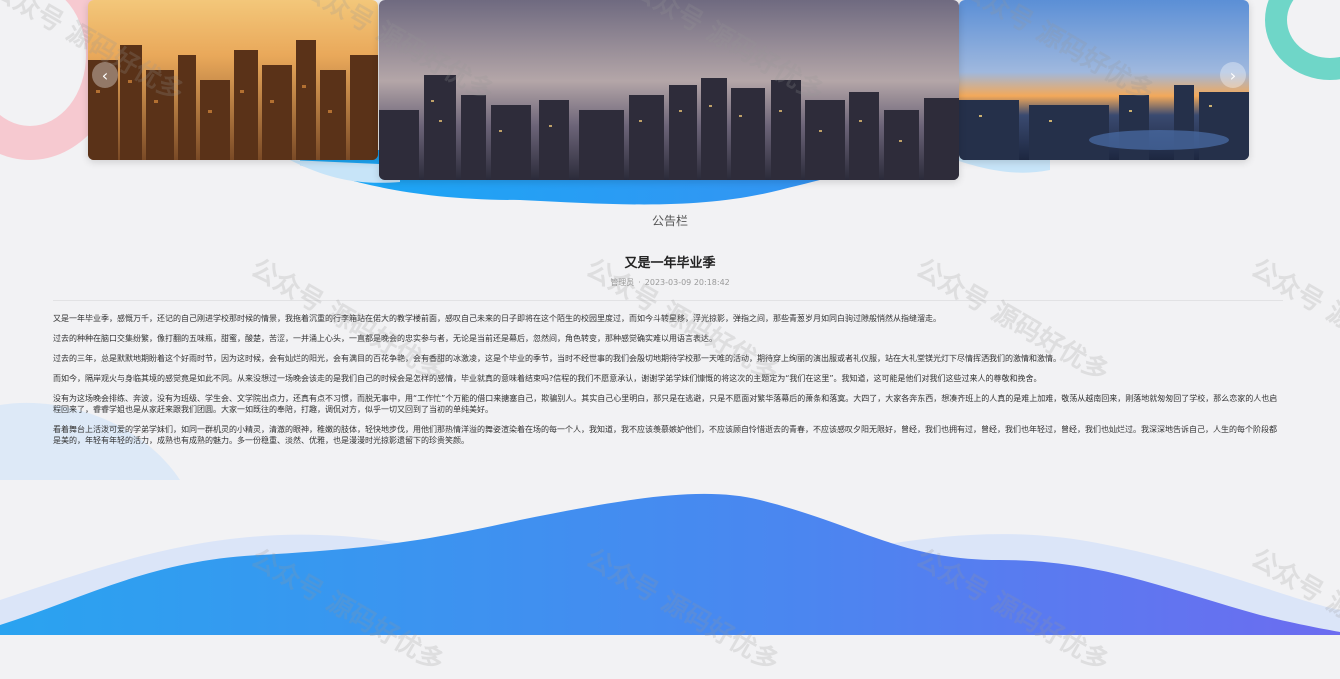  I want to click on article-divider, so click(668, 300).